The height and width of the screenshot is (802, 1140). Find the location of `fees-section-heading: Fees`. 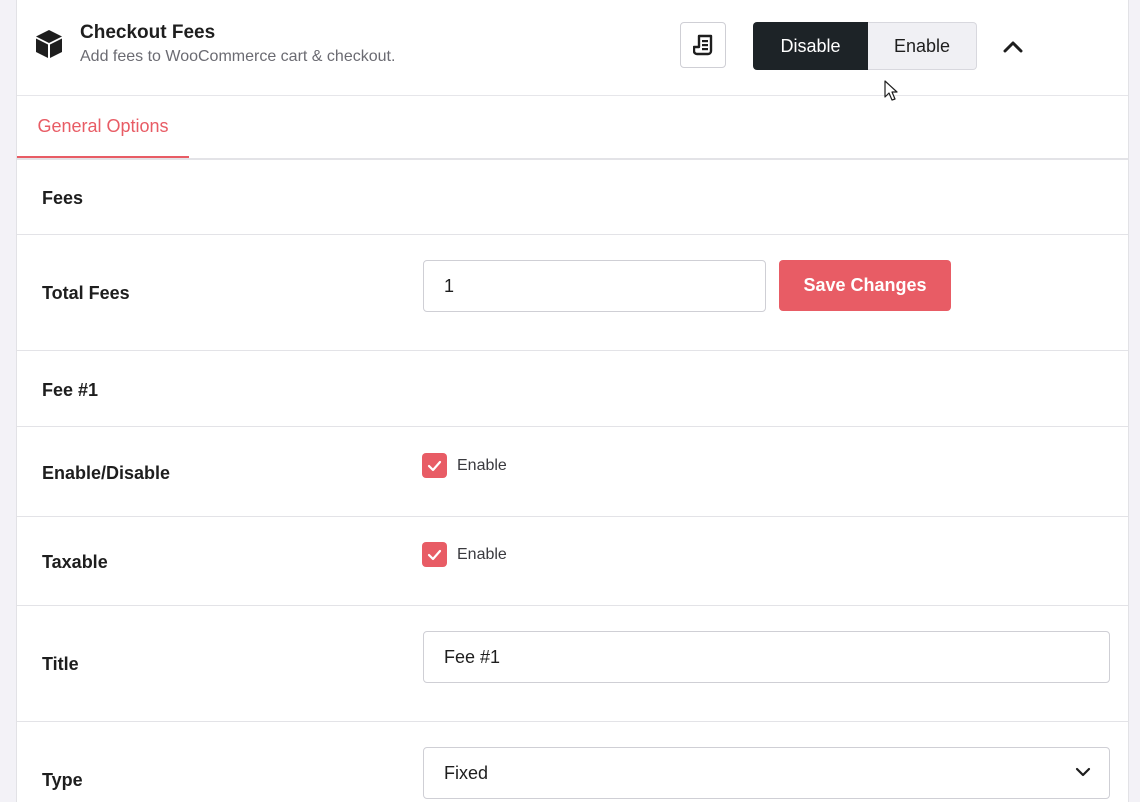

fees-section-heading: Fees is located at coordinates (572, 197).